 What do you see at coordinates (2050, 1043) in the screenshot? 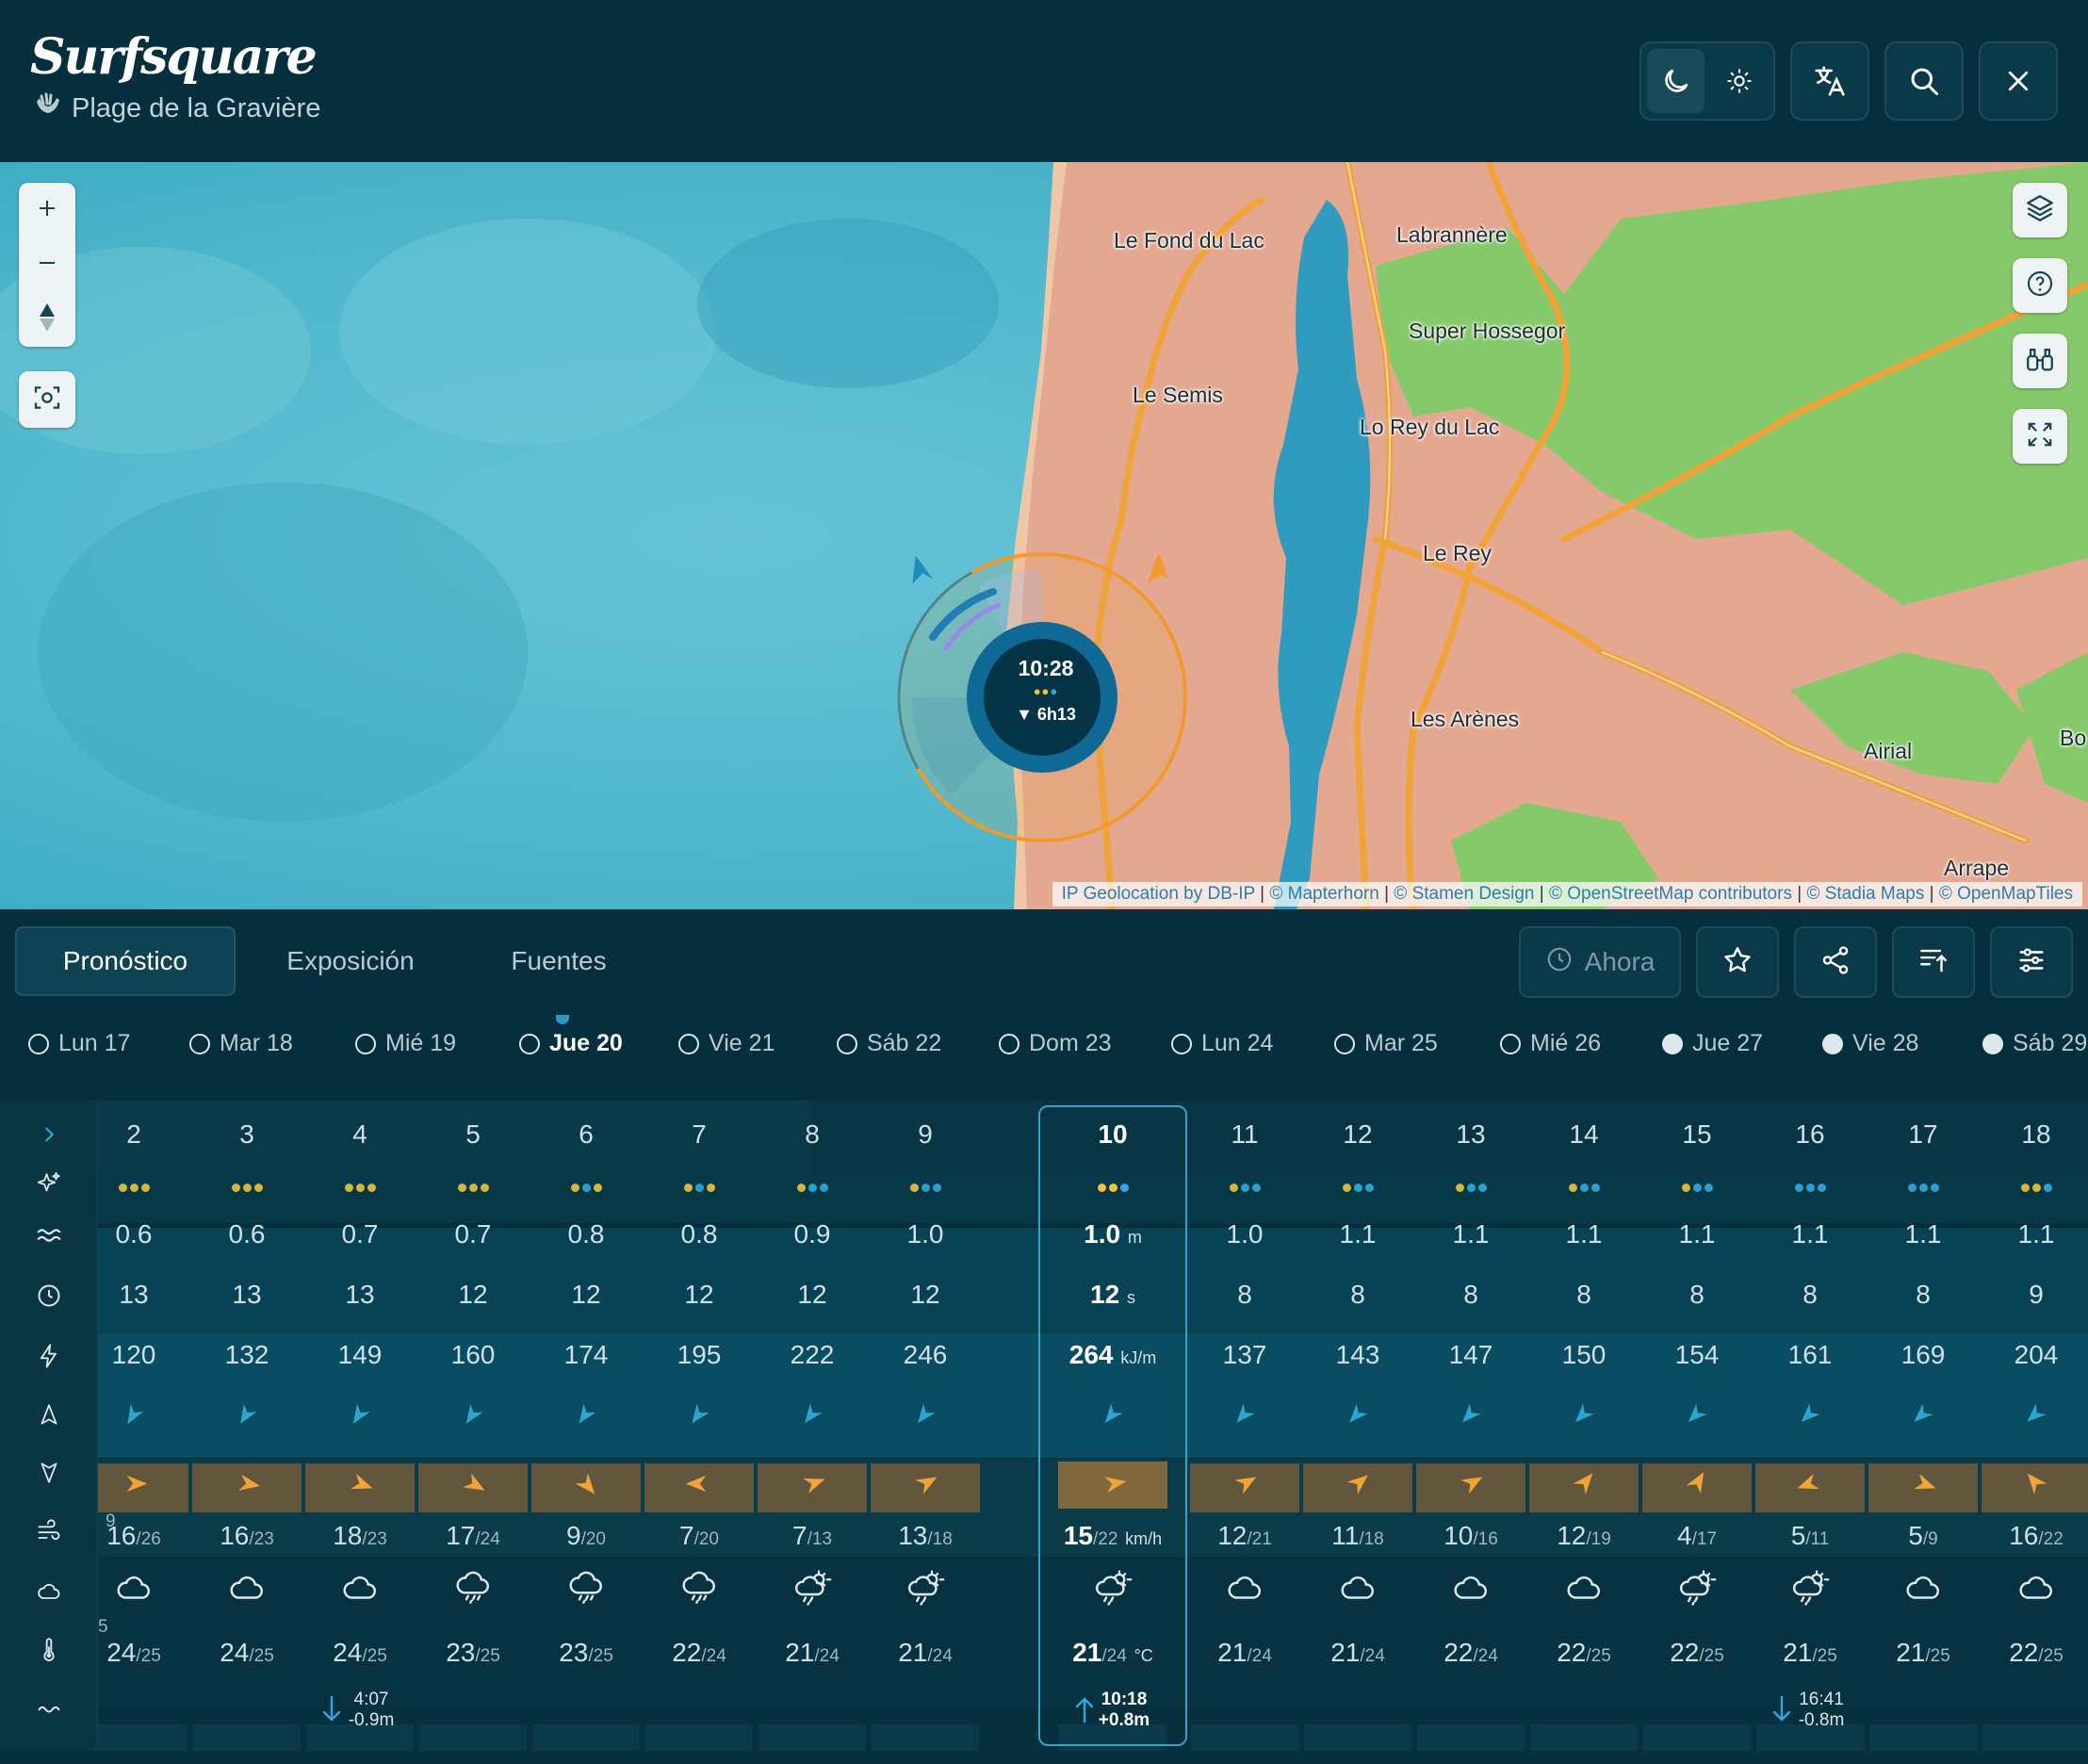
I see `day-label: Sáb 29` at bounding box center [2050, 1043].